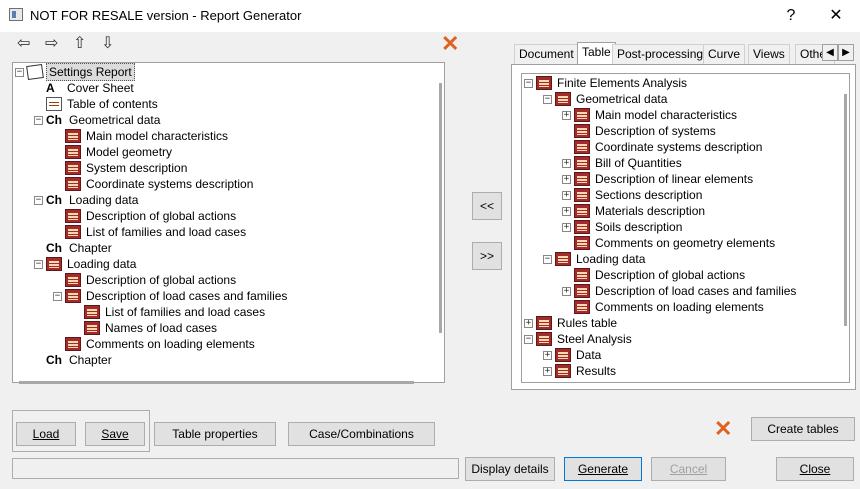 The image size is (860, 489). What do you see at coordinates (660, 54) in the screenshot?
I see `tab-post-processing: Post-processing` at bounding box center [660, 54].